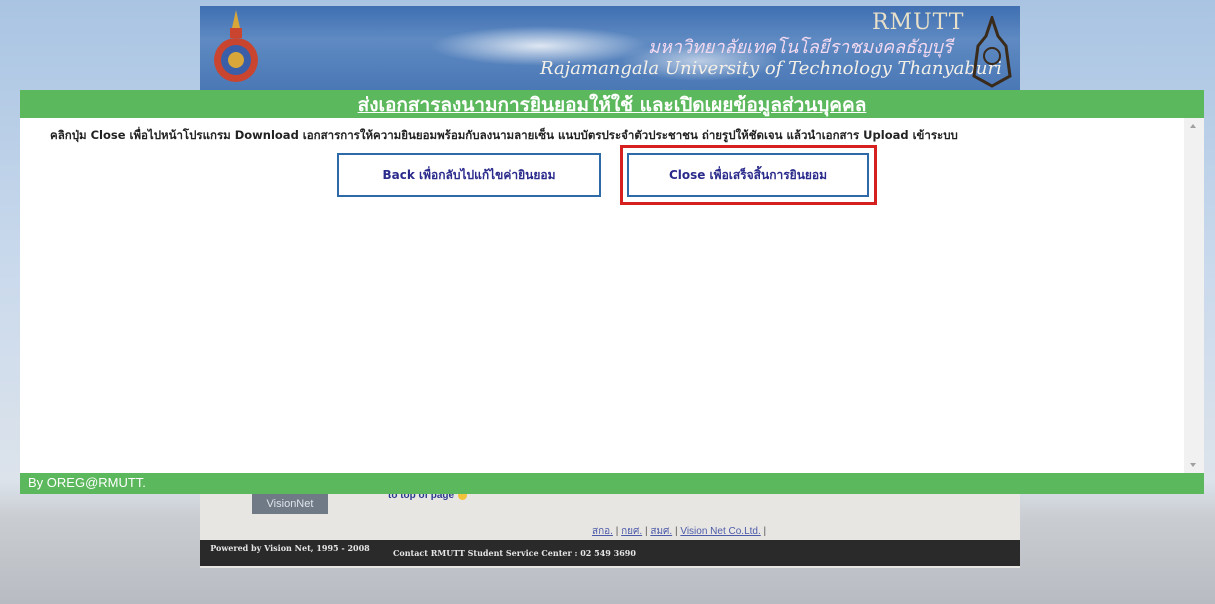 Image resolution: width=1215 pixels, height=604 pixels. What do you see at coordinates (236, 46) in the screenshot?
I see `university-emblem-icon` at bounding box center [236, 46].